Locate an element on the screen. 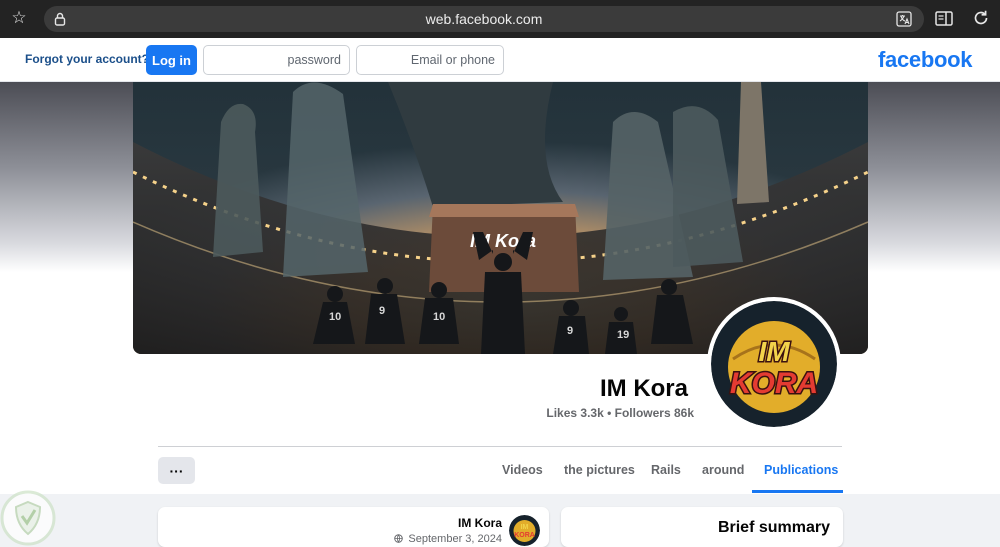  shield-watermark-icon is located at coordinates (28, 518).